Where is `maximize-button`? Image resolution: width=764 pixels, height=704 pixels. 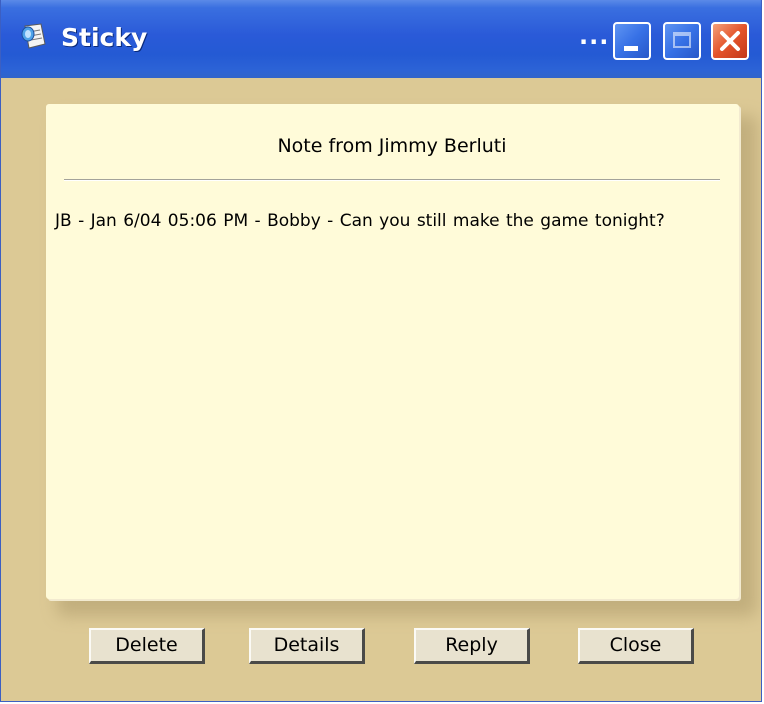
maximize-button is located at coordinates (682, 41).